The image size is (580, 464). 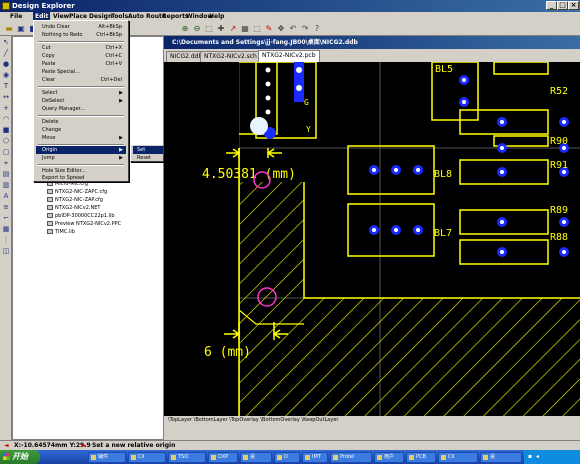 What do you see at coordinates (6, 207) in the screenshot?
I see `rule-tool-icon: ≡` at bounding box center [6, 207].